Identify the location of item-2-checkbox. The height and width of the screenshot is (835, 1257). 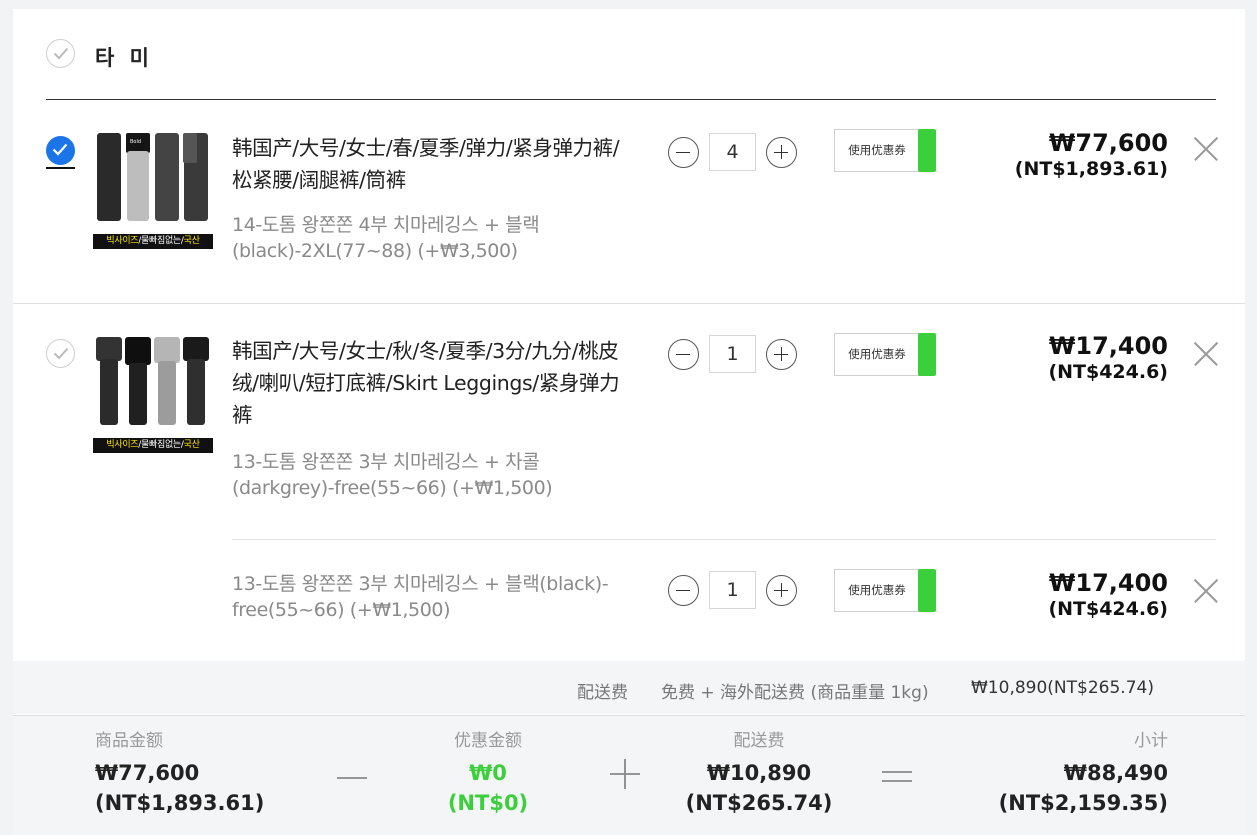
(60, 353).